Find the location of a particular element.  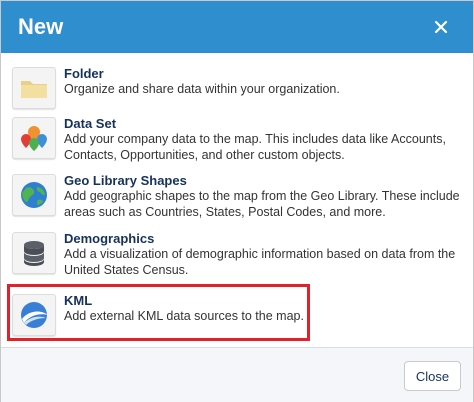

map-pins-icon is located at coordinates (34, 138).